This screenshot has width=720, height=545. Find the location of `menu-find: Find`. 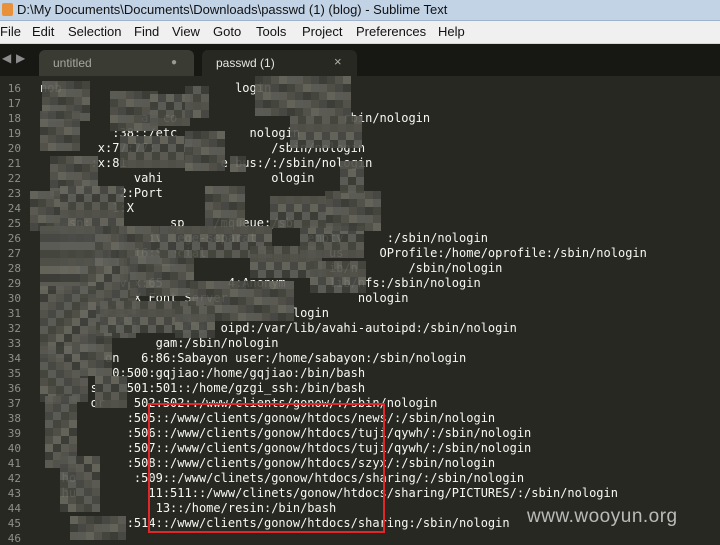

menu-find: Find is located at coordinates (146, 31).